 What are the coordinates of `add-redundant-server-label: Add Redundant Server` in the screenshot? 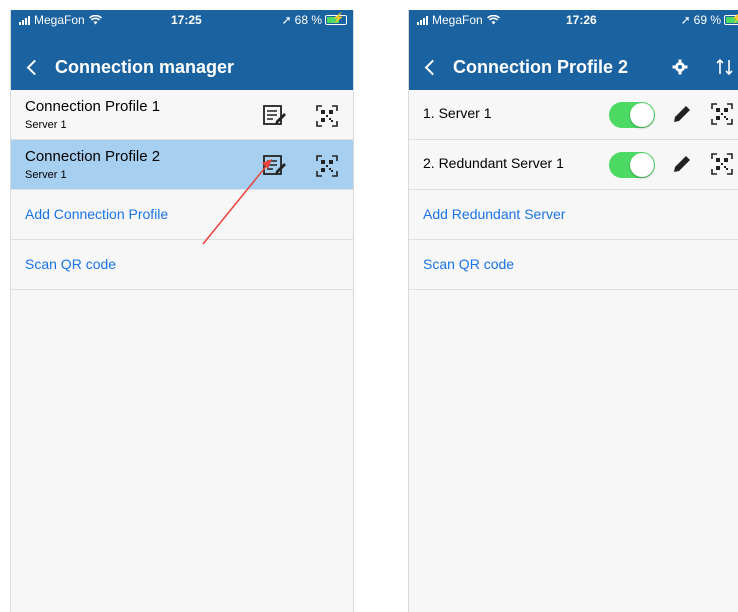 It's located at (494, 214).